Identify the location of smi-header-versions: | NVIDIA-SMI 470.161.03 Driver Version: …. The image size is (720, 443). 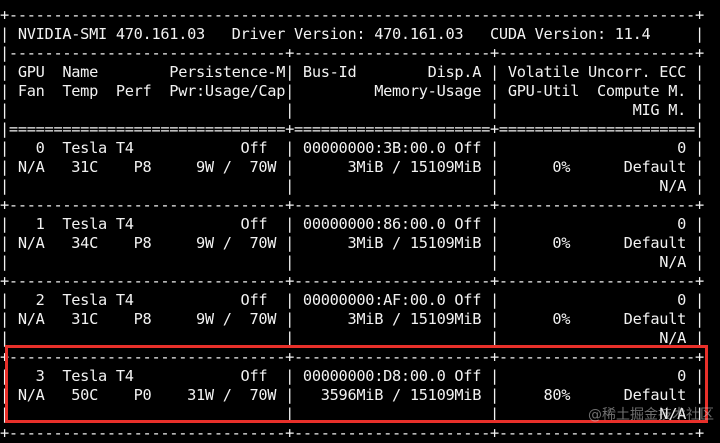
(352, 34).